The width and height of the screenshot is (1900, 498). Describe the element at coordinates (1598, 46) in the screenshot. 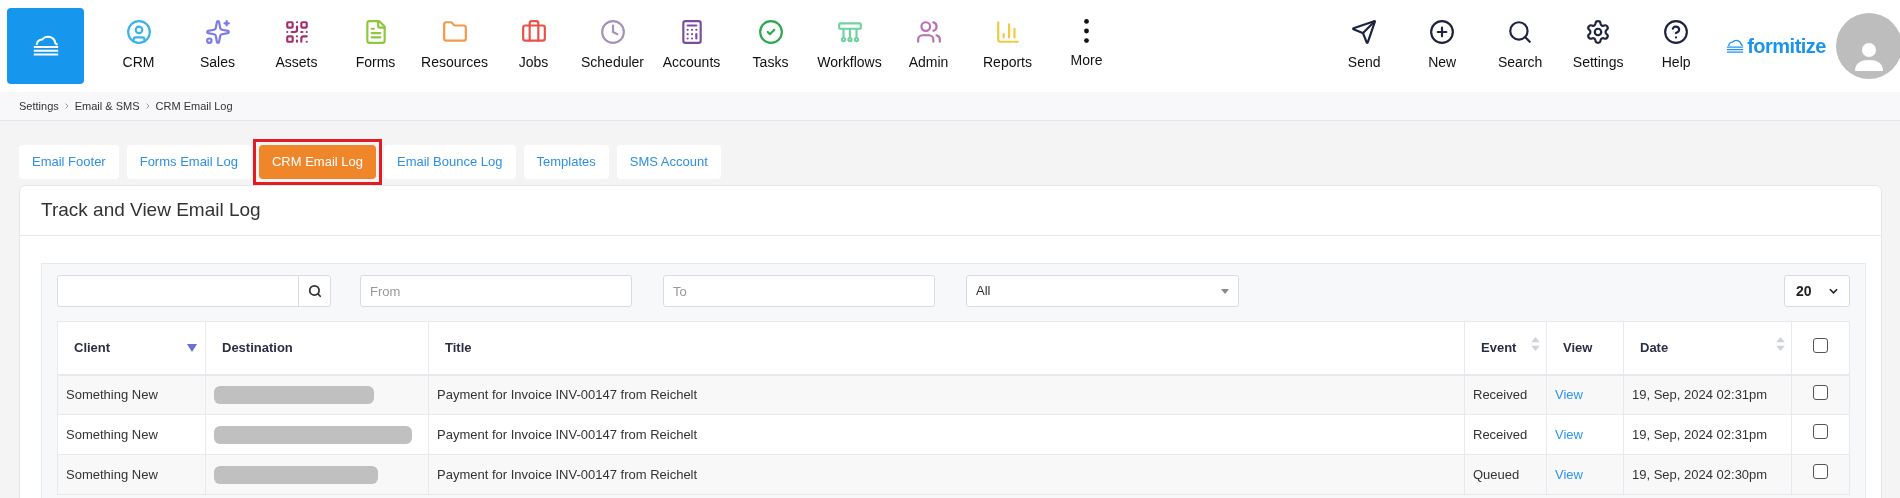

I see `toolbar-action: Settings` at that location.